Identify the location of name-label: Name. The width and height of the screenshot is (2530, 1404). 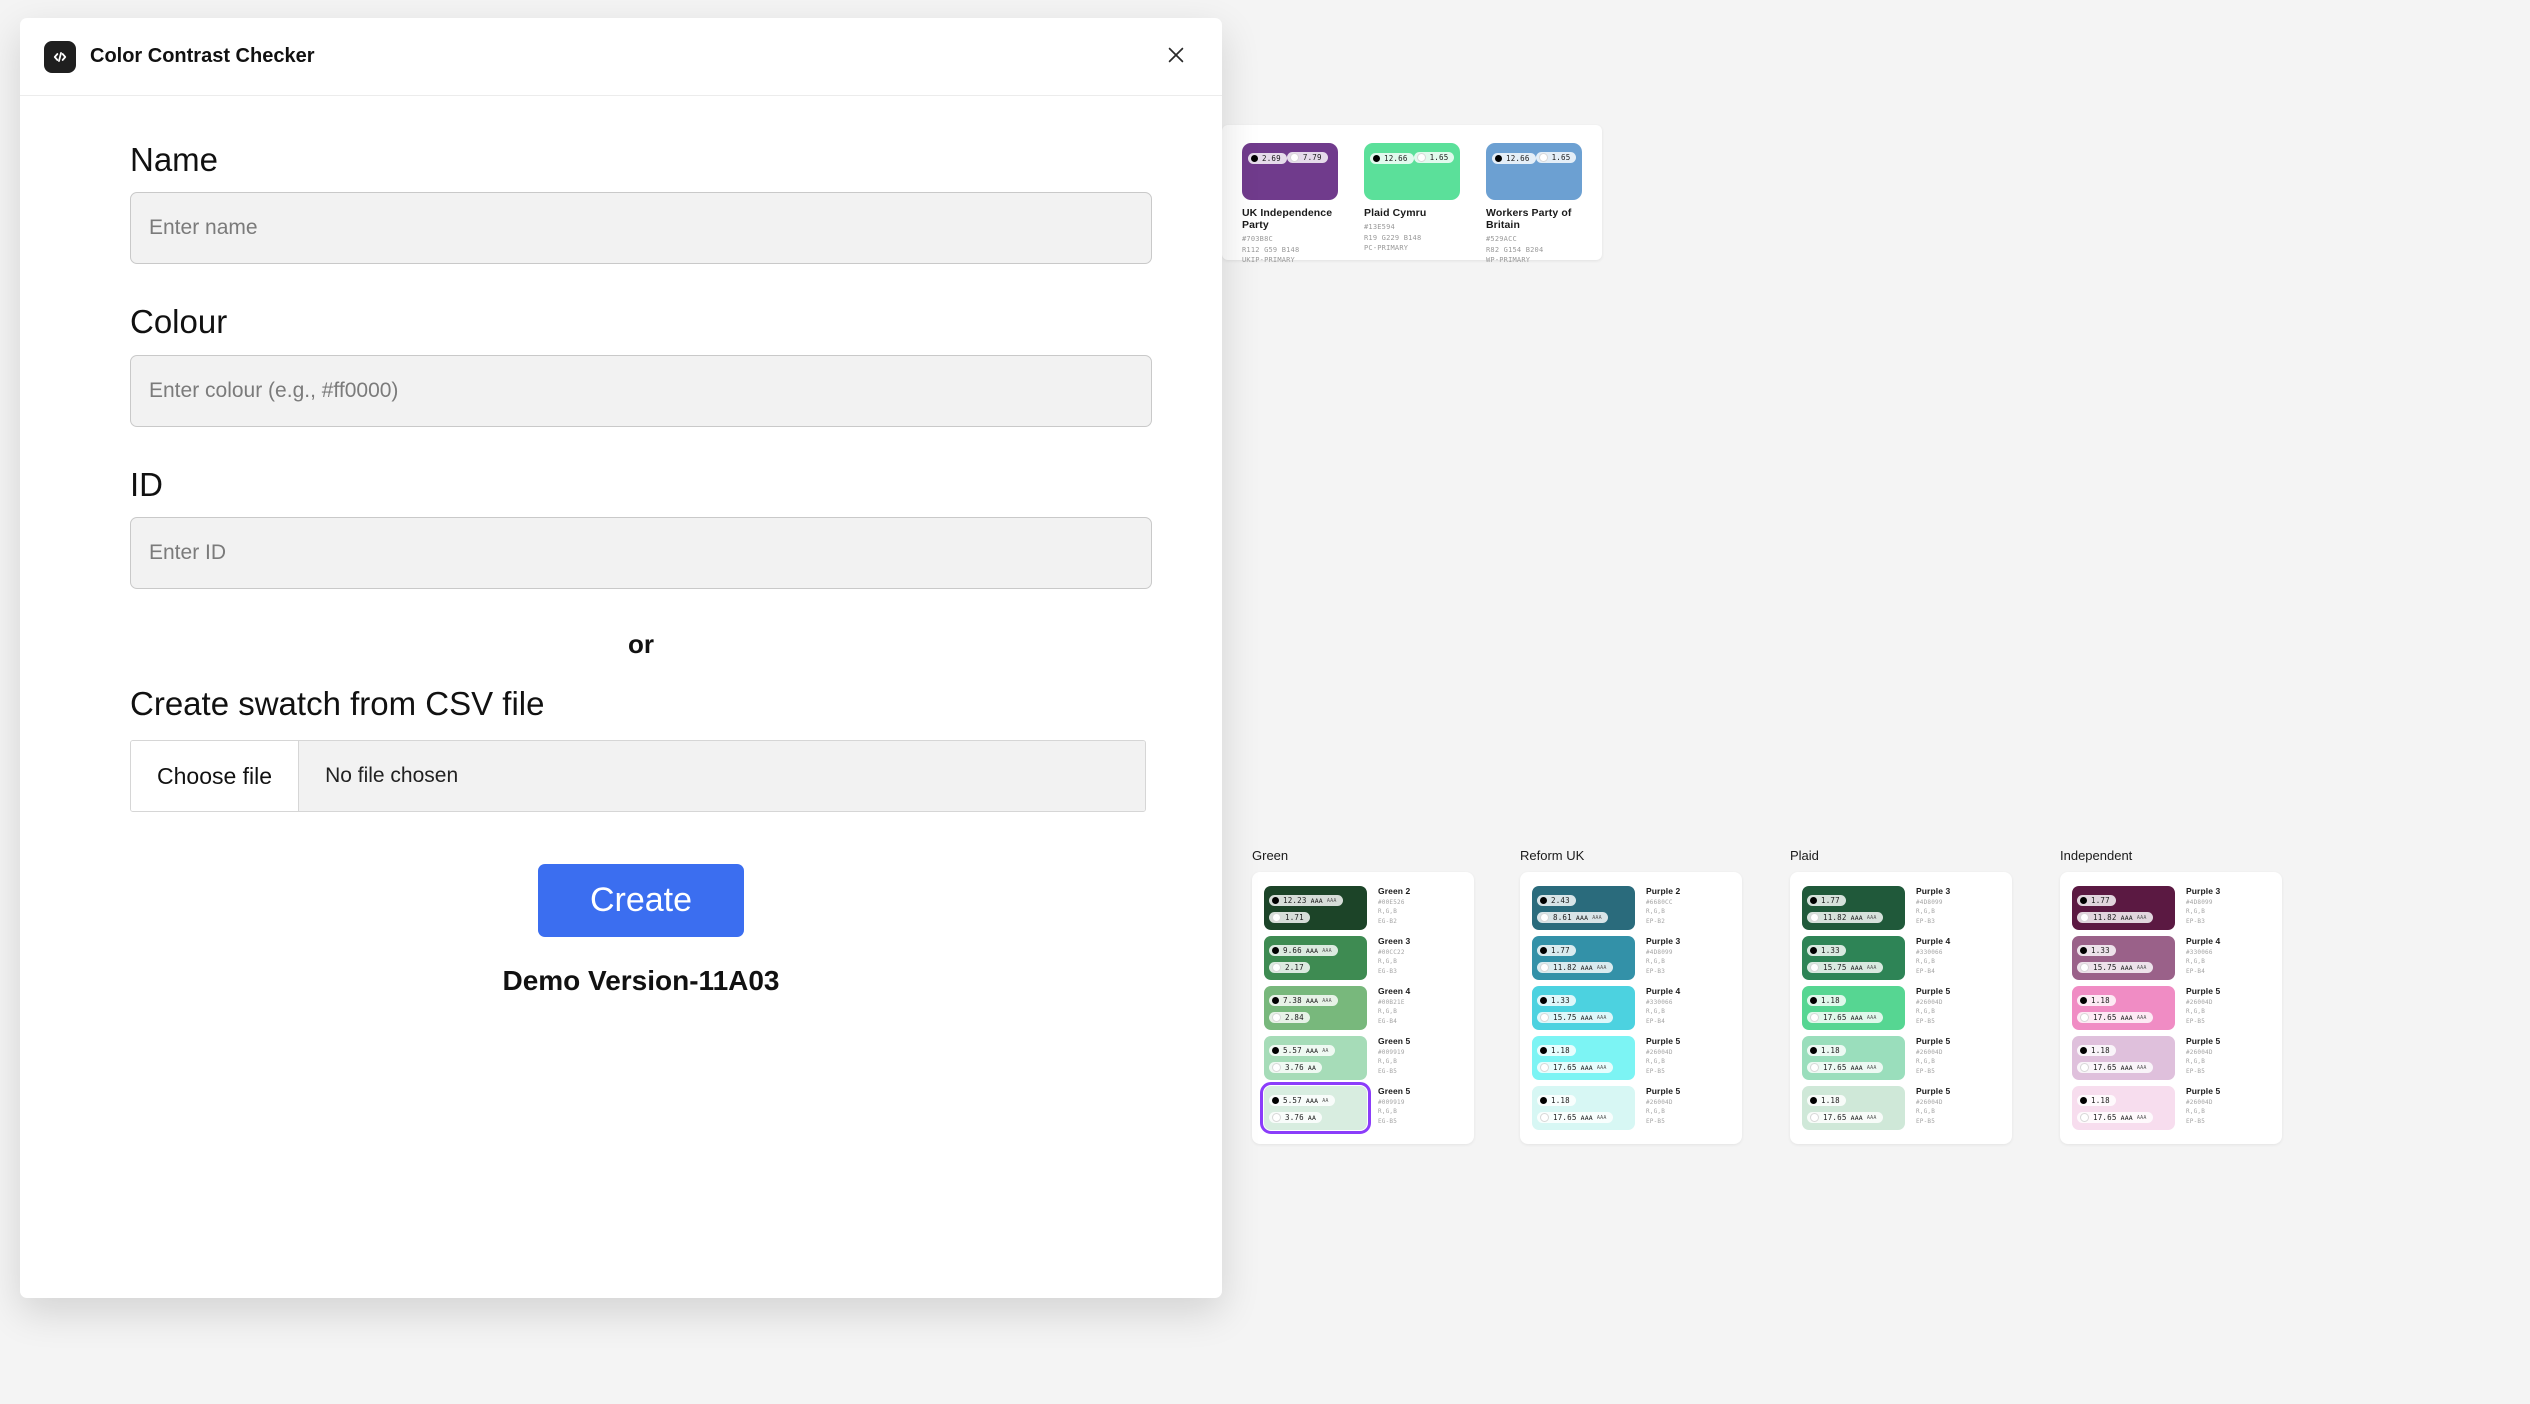
(174, 159).